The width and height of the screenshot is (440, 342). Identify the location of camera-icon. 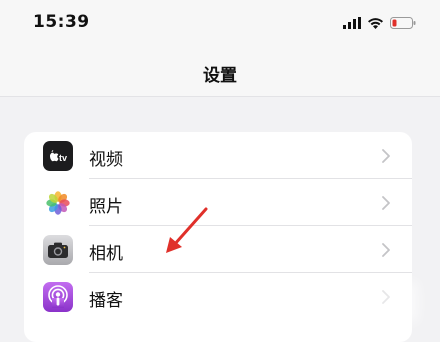
(58, 250).